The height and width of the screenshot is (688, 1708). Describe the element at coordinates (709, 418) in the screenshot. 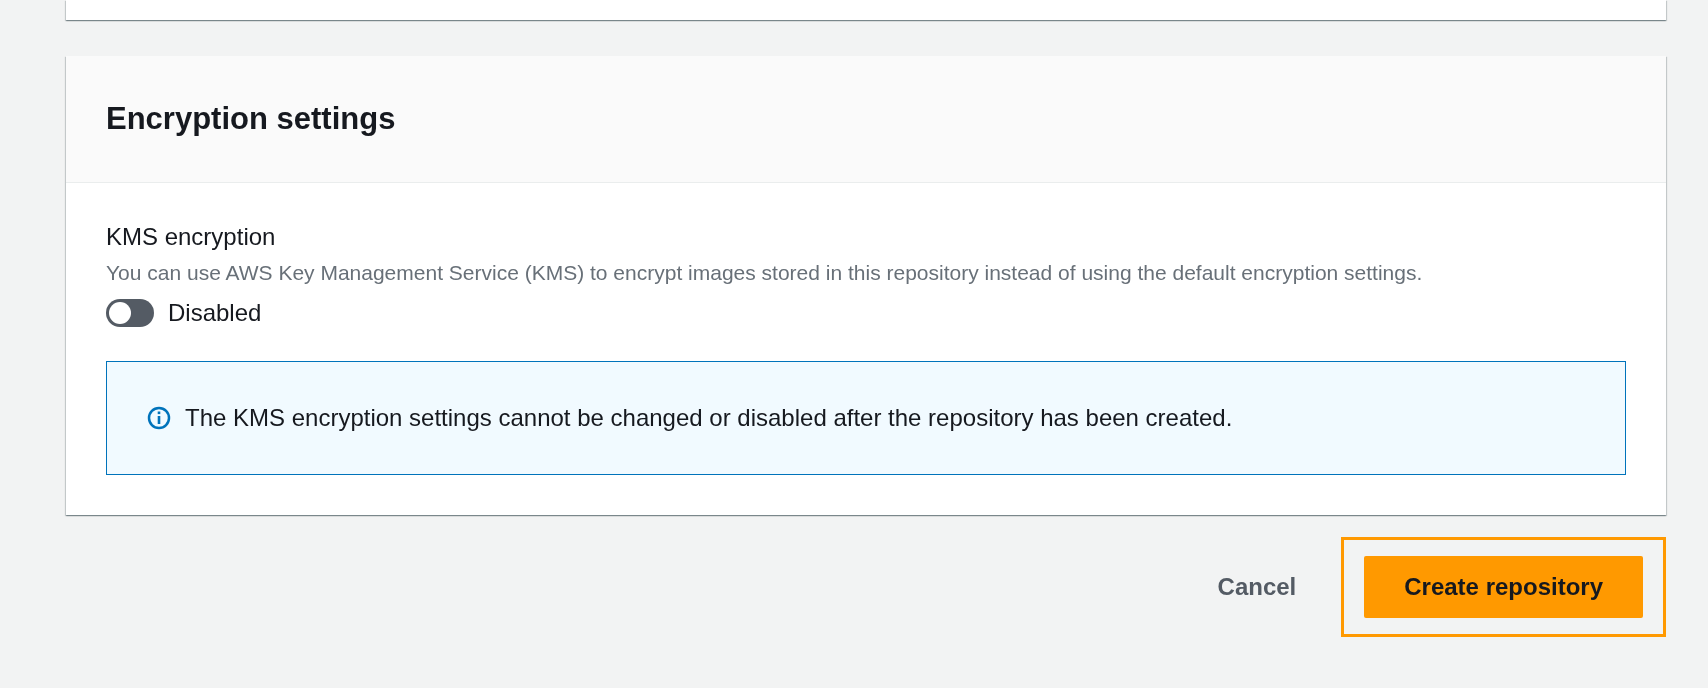

I see `alert-text: The KMS encryption settings cannot be changed or disabled after the repository has been created.` at that location.